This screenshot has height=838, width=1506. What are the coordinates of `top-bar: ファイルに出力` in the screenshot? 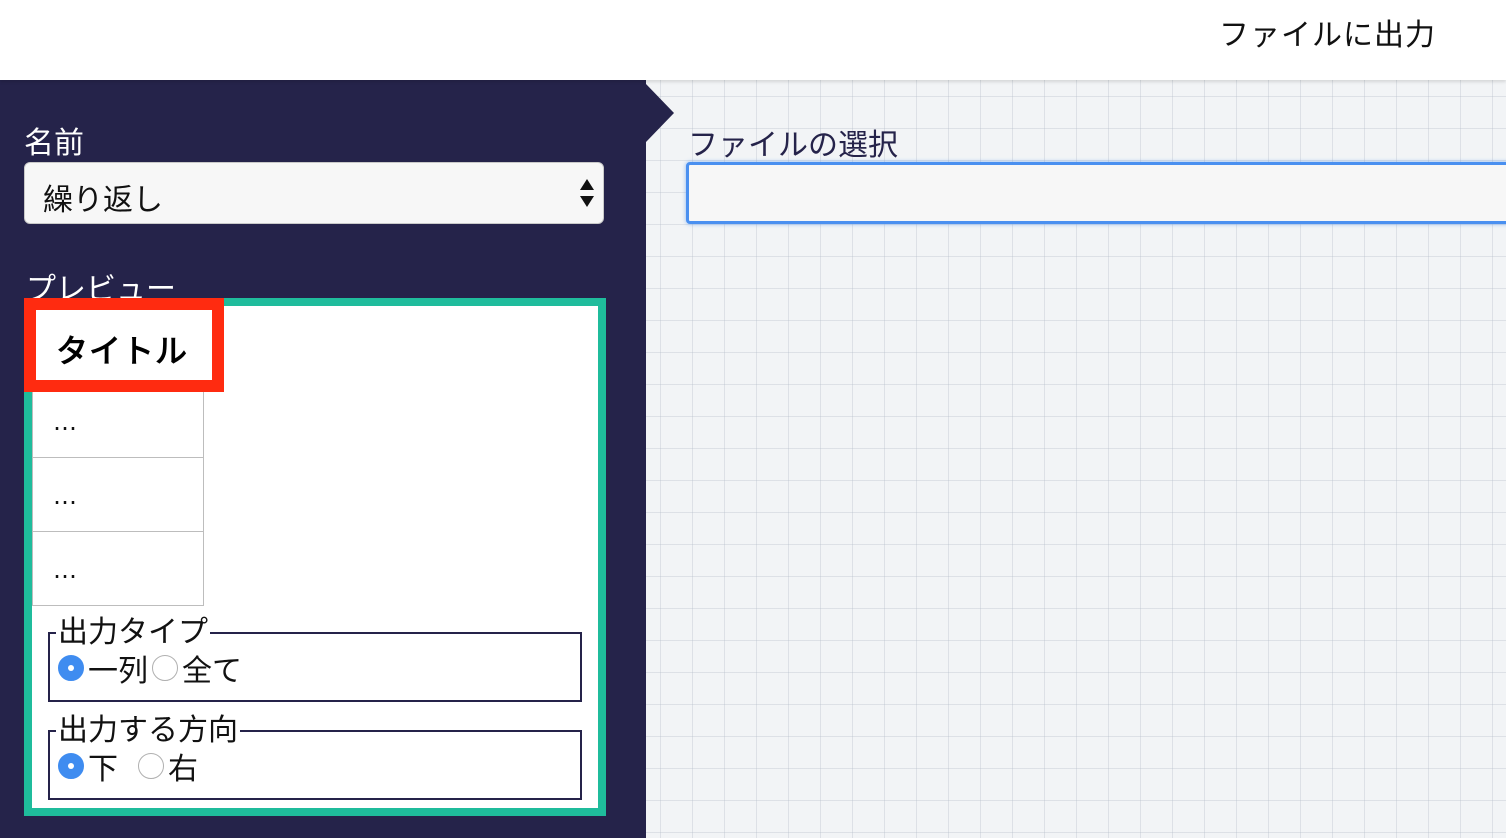 It's located at (753, 40).